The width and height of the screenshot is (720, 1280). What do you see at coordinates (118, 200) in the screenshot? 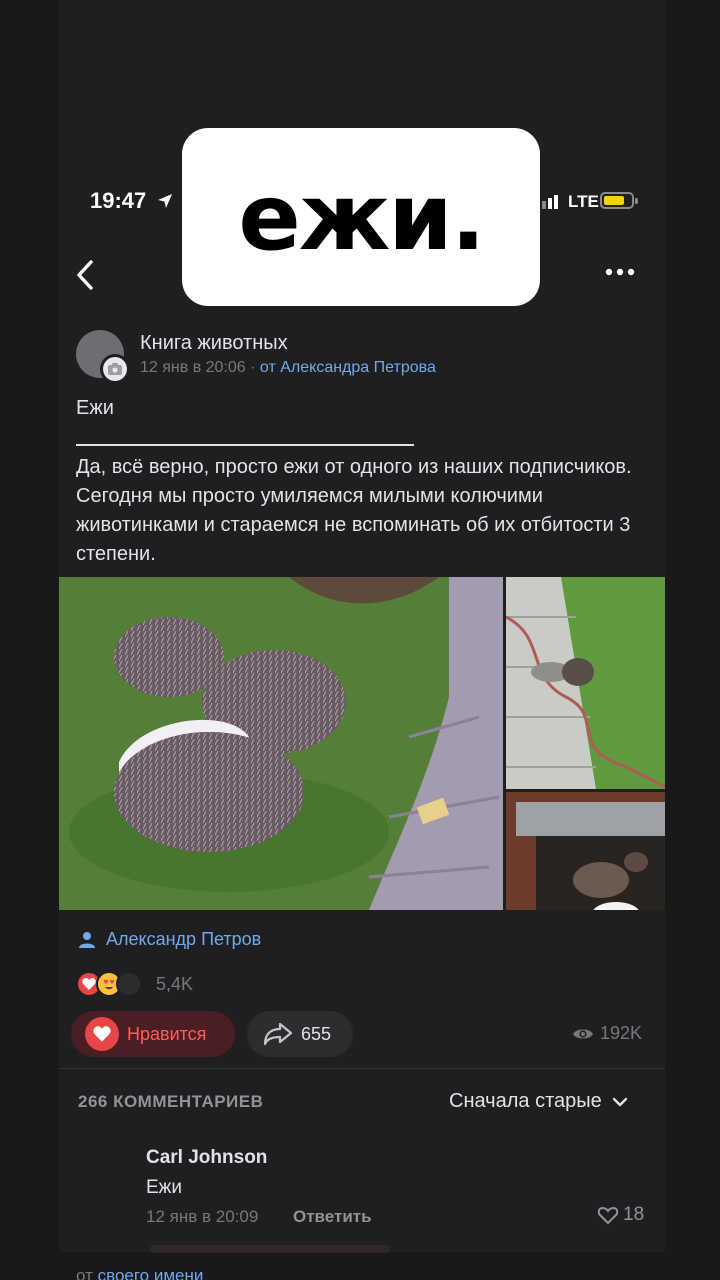
I see `status-time: 19:47` at bounding box center [118, 200].